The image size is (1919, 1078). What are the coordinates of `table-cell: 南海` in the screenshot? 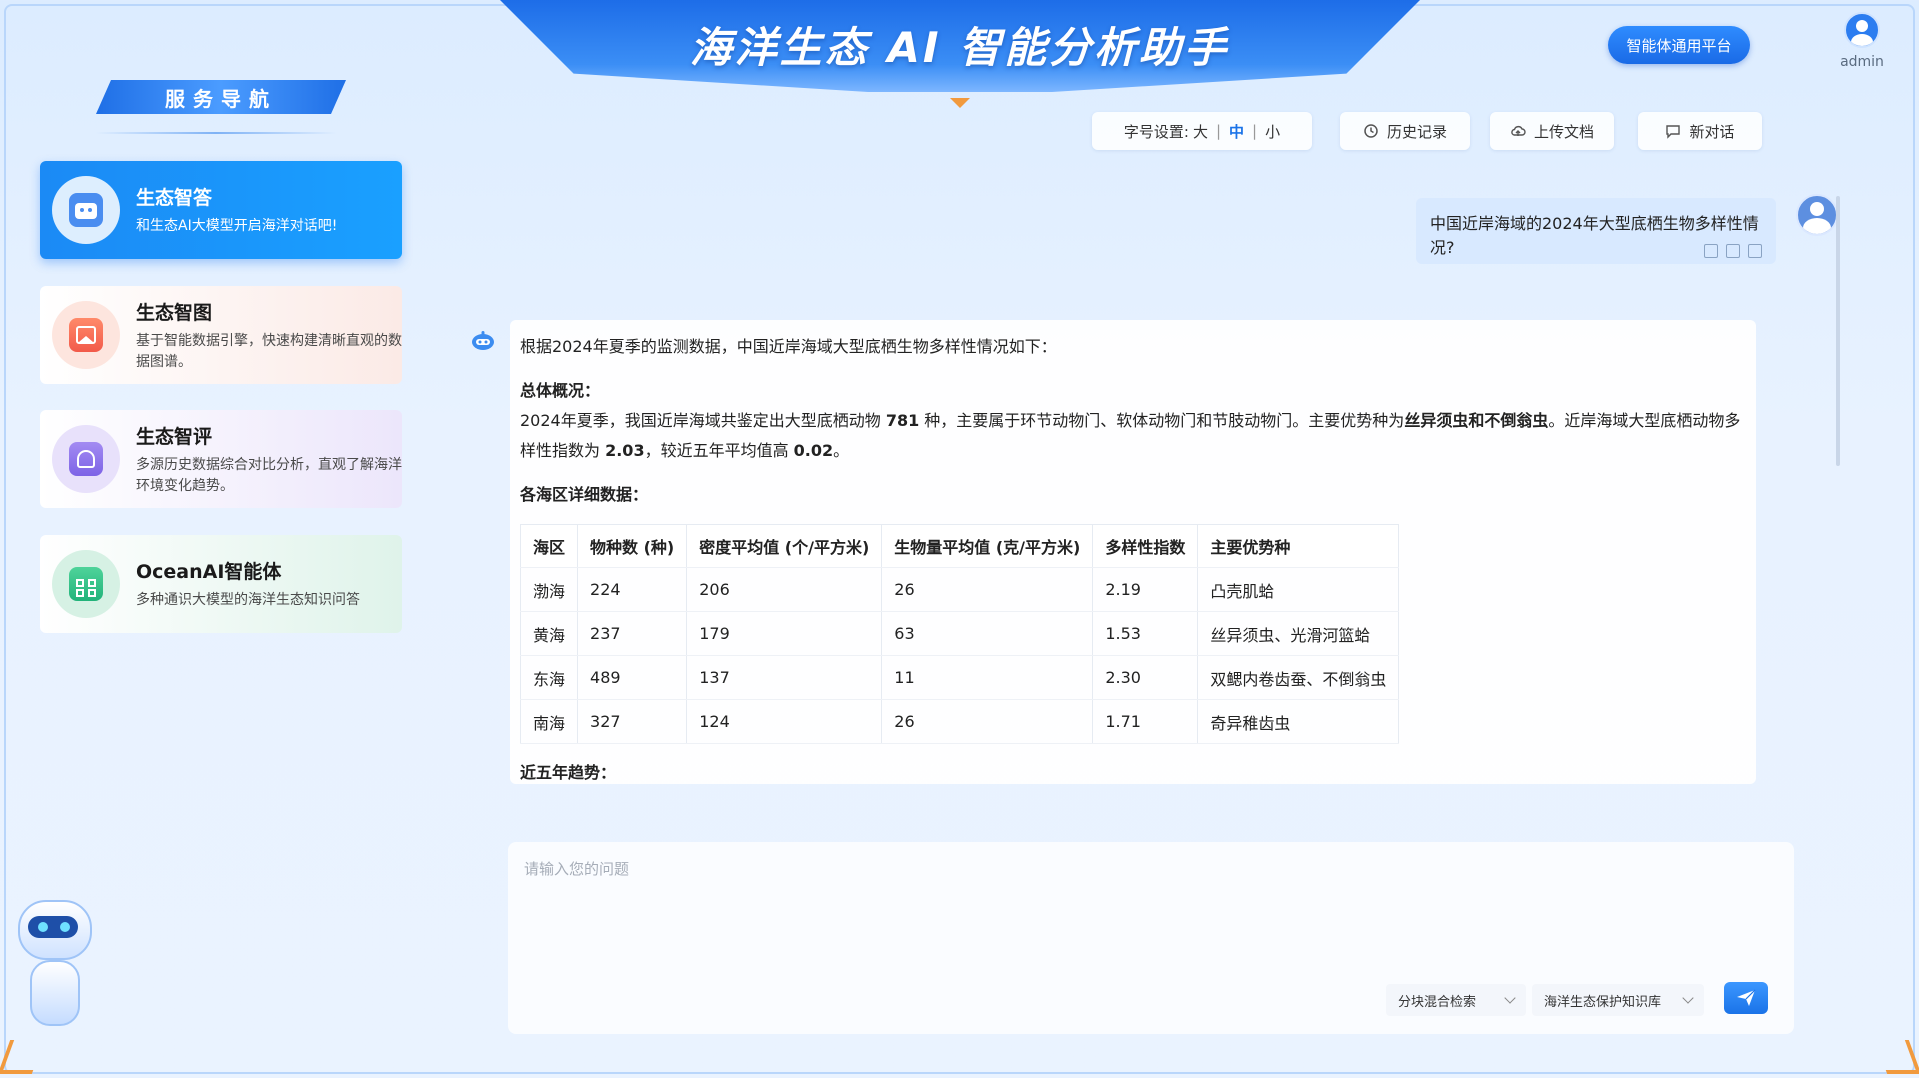 It's located at (549, 721).